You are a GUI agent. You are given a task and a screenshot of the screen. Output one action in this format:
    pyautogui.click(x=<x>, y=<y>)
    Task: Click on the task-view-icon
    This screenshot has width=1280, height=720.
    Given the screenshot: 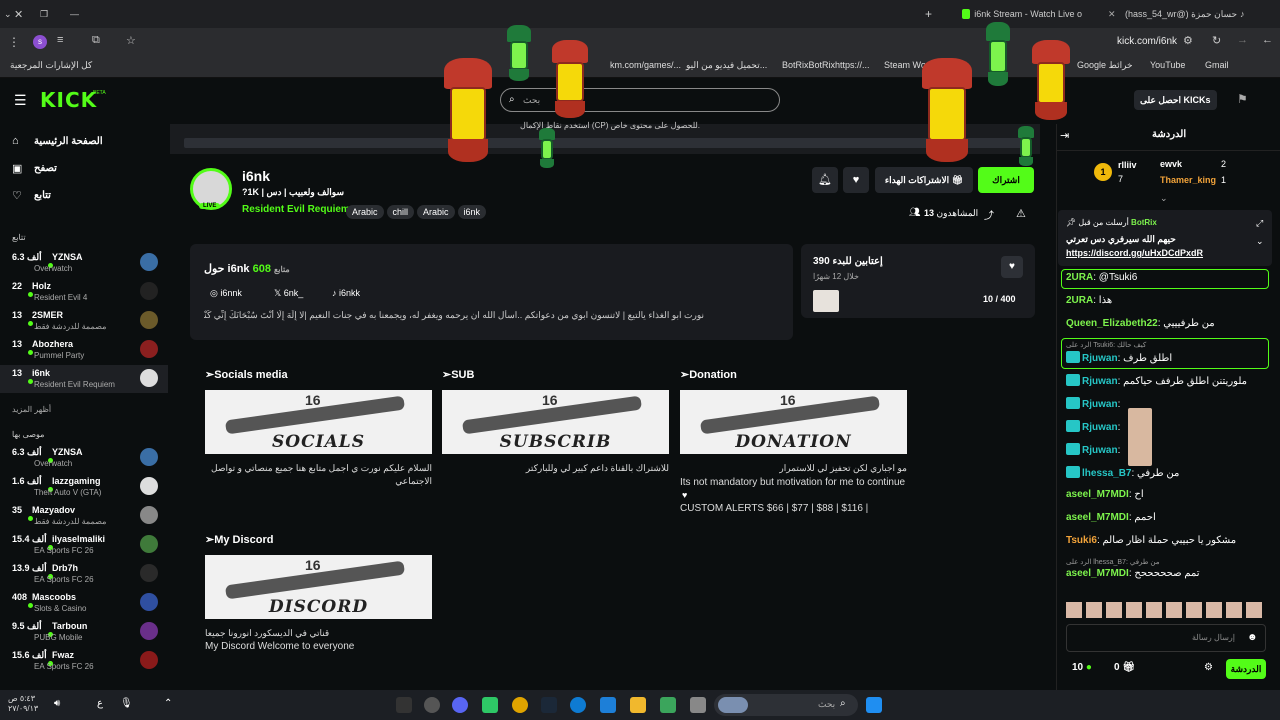 What is the action you would take?
    pyautogui.click(x=698, y=705)
    